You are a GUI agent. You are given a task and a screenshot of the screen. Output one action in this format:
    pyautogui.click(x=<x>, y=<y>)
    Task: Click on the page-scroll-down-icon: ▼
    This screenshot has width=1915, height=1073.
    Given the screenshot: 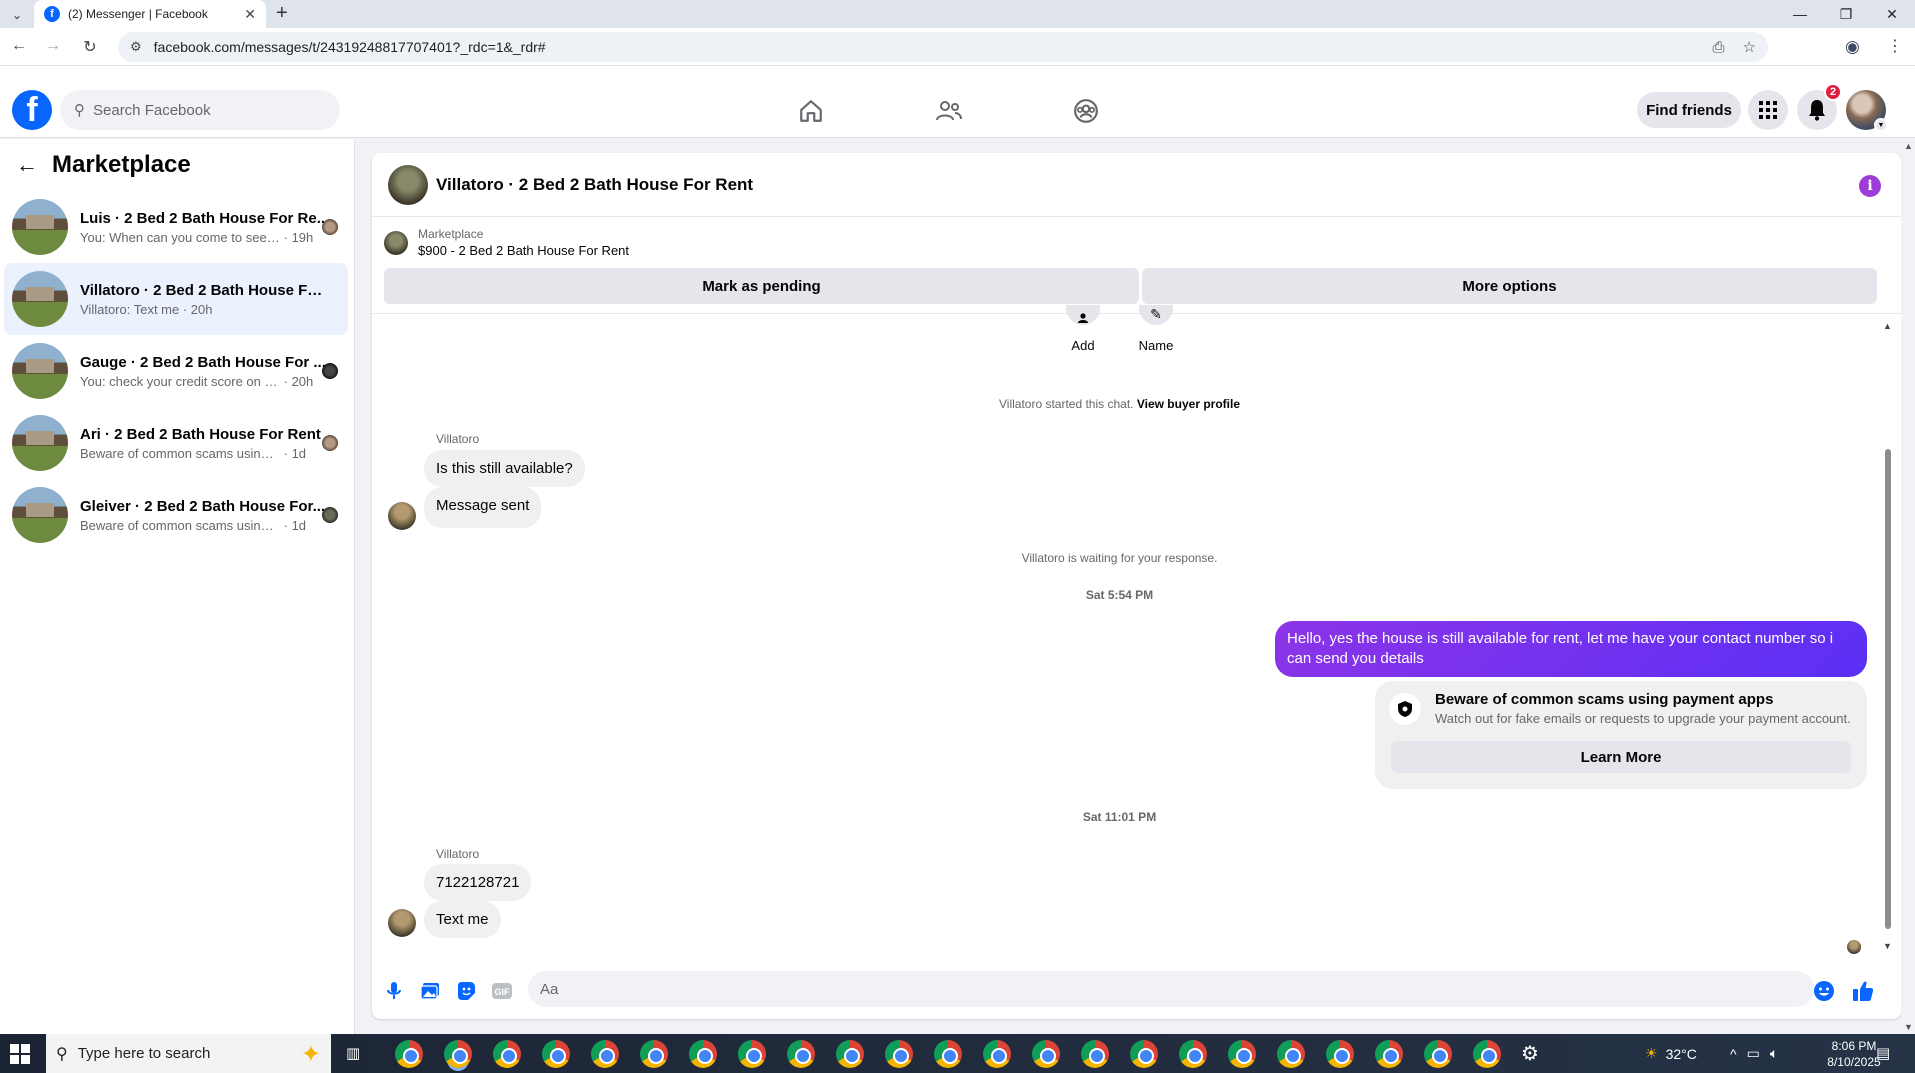 What is the action you would take?
    pyautogui.click(x=1908, y=1027)
    